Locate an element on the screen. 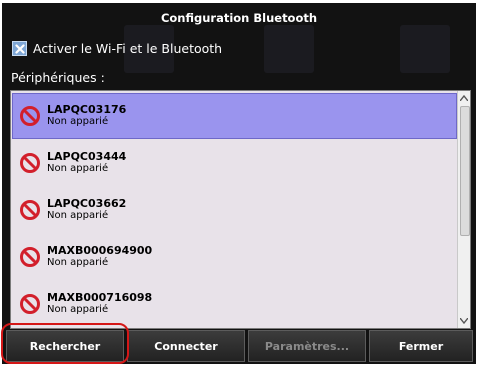  device-name: MAXB000716098 is located at coordinates (100, 297).